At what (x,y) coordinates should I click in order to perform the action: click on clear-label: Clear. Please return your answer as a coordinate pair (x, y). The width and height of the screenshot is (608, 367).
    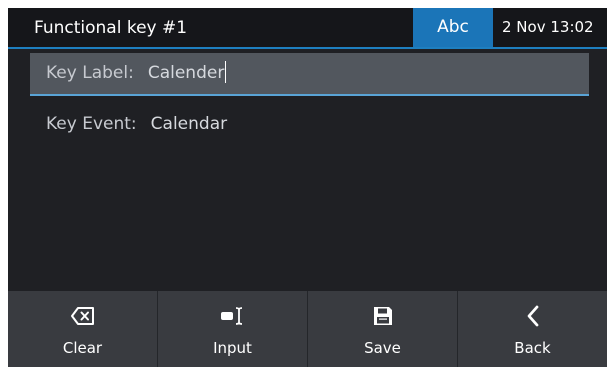
    Looking at the image, I should click on (82, 348).